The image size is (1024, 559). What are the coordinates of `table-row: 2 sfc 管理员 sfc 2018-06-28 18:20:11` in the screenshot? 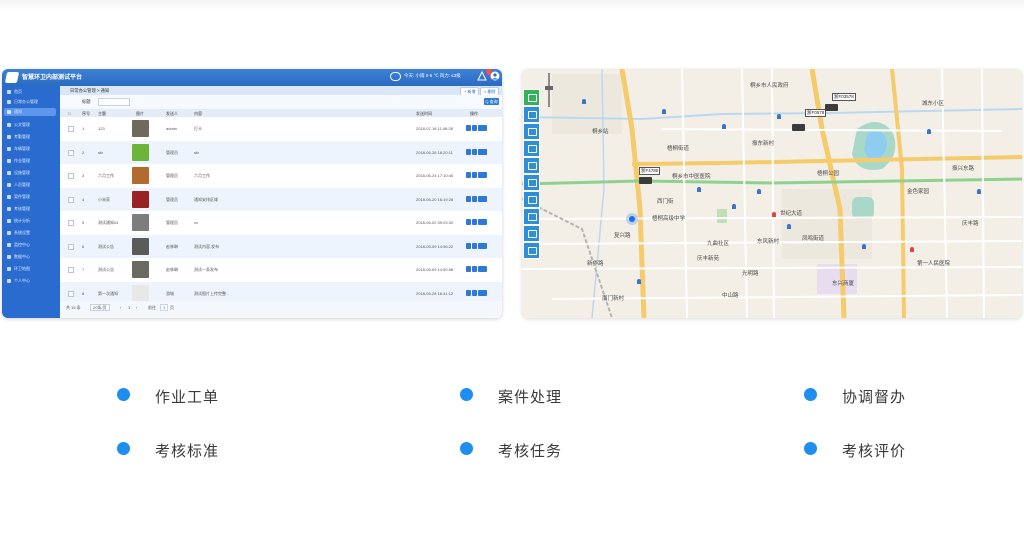 It's located at (281, 153).